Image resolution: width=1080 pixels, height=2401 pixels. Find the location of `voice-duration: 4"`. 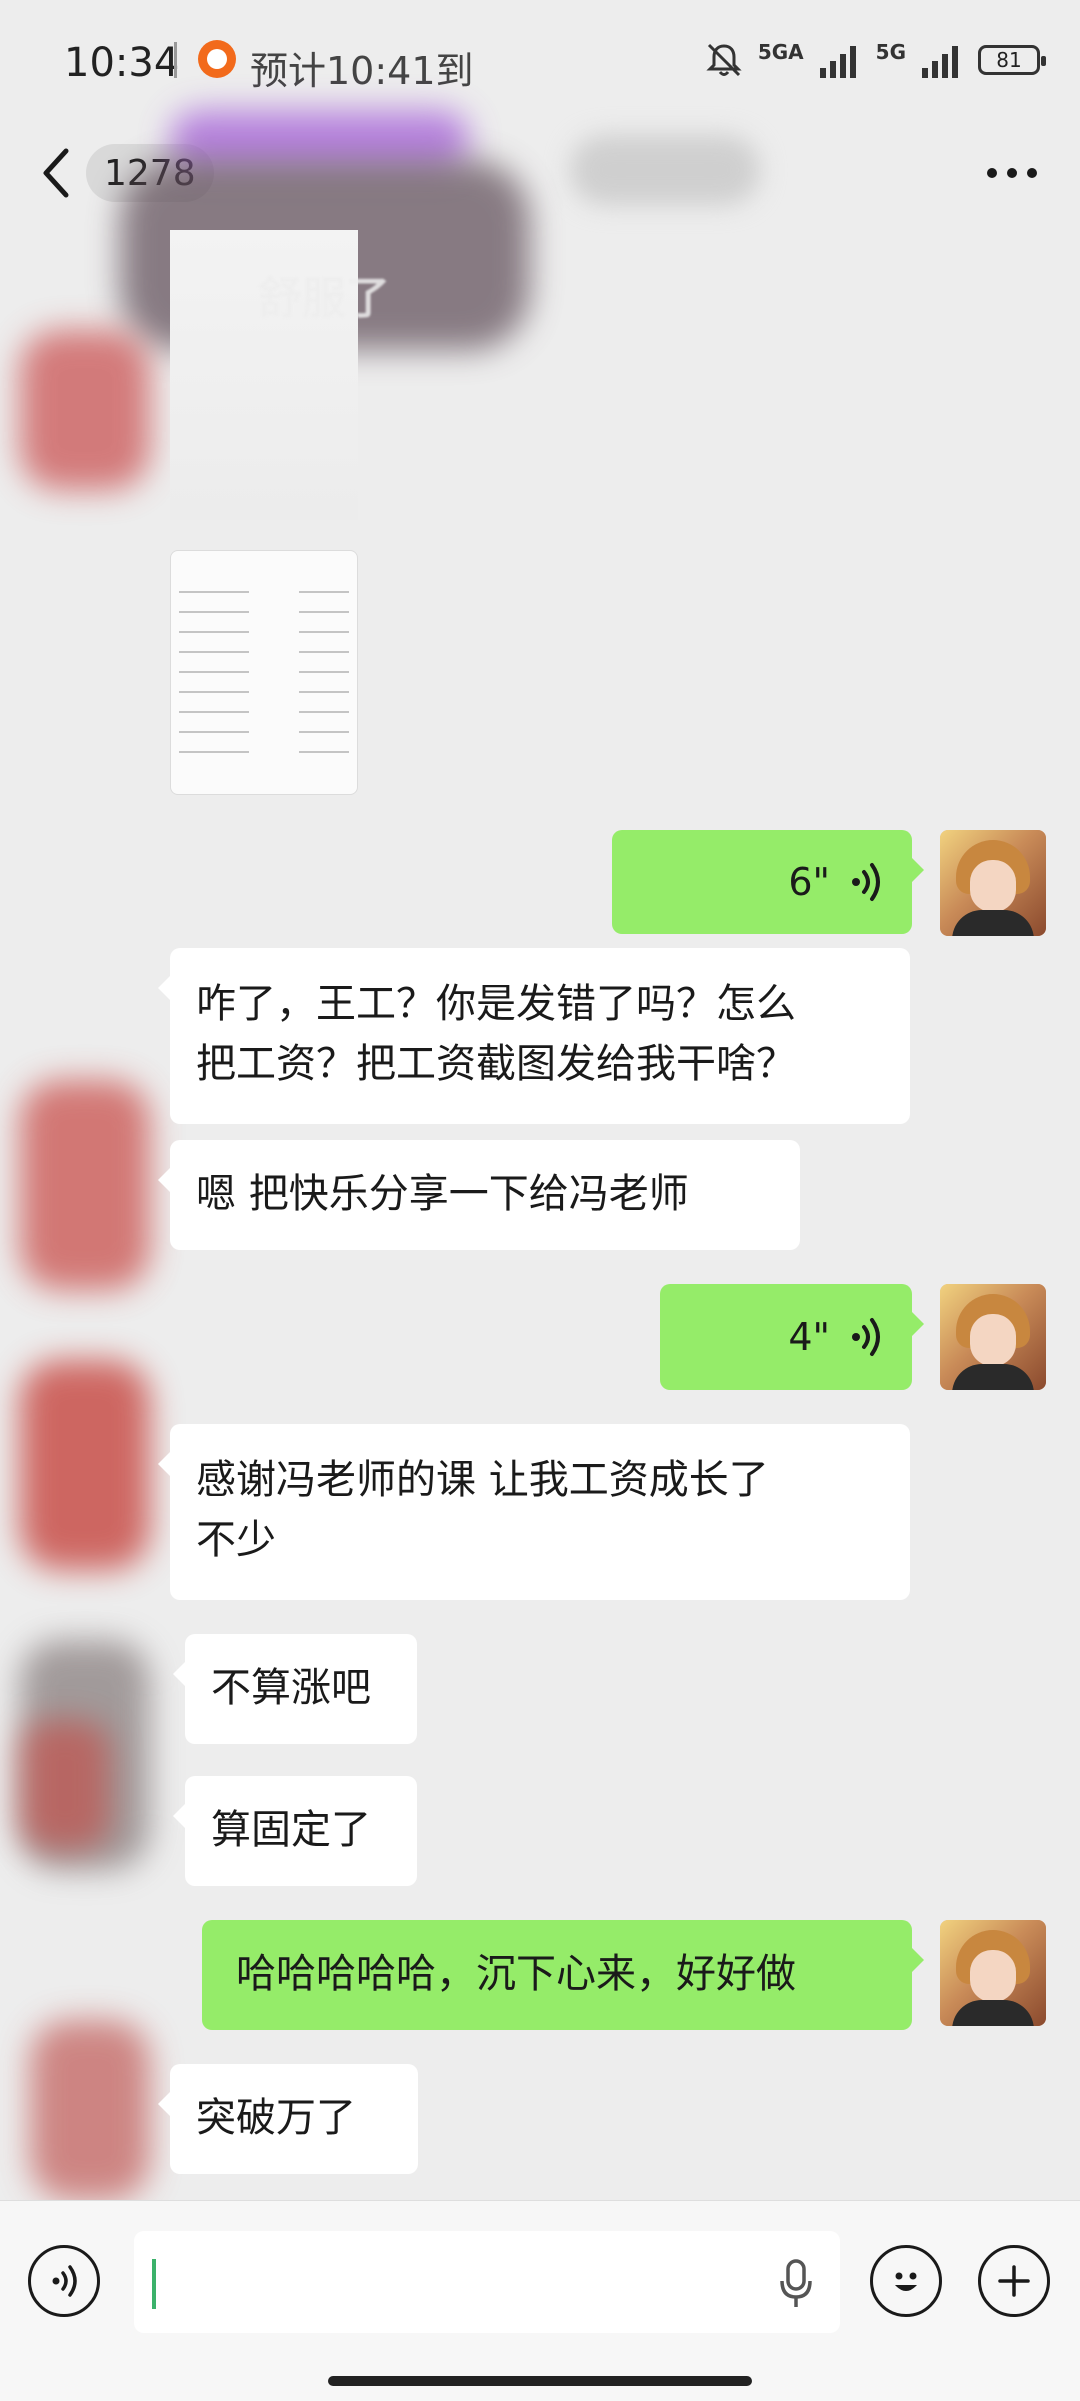

voice-duration: 4" is located at coordinates (809, 1337).